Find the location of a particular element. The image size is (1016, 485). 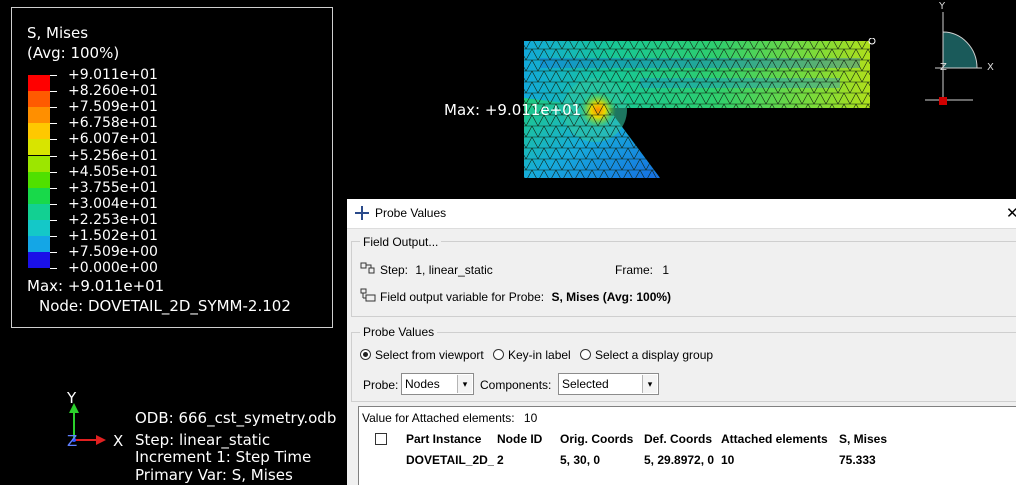

triad-z-label: Z is located at coordinates (72, 441).